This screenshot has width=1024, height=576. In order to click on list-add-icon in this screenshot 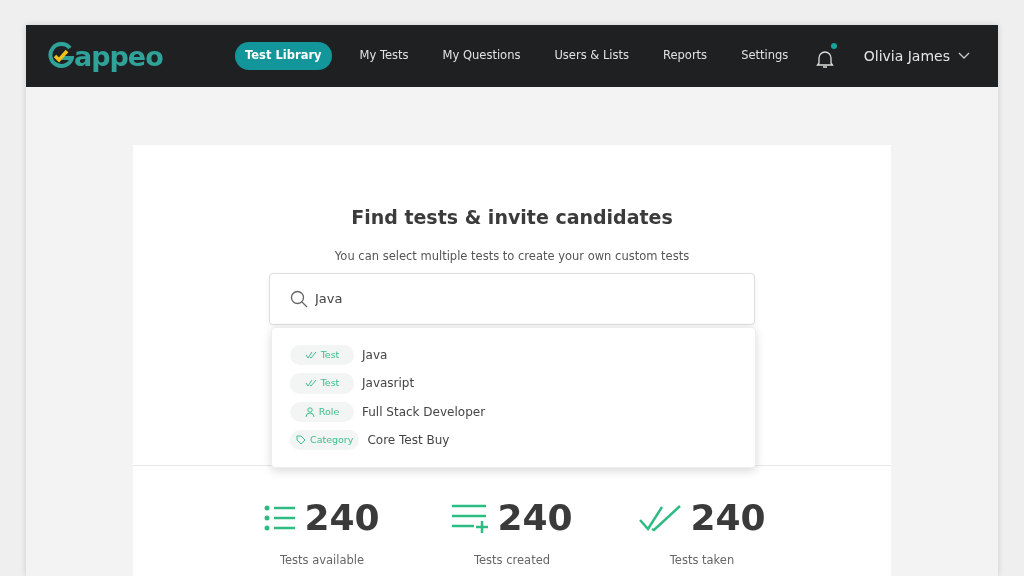, I will do `click(470, 518)`.